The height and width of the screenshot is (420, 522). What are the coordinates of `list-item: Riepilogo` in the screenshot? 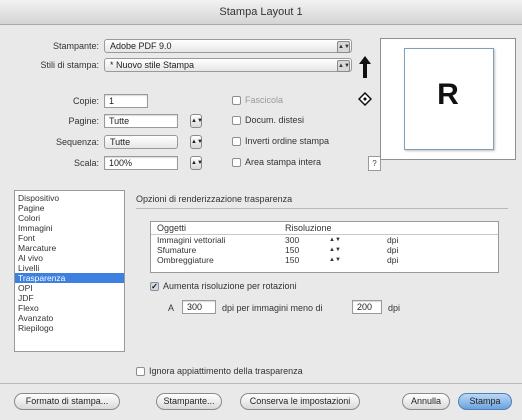 It's located at (69, 328).